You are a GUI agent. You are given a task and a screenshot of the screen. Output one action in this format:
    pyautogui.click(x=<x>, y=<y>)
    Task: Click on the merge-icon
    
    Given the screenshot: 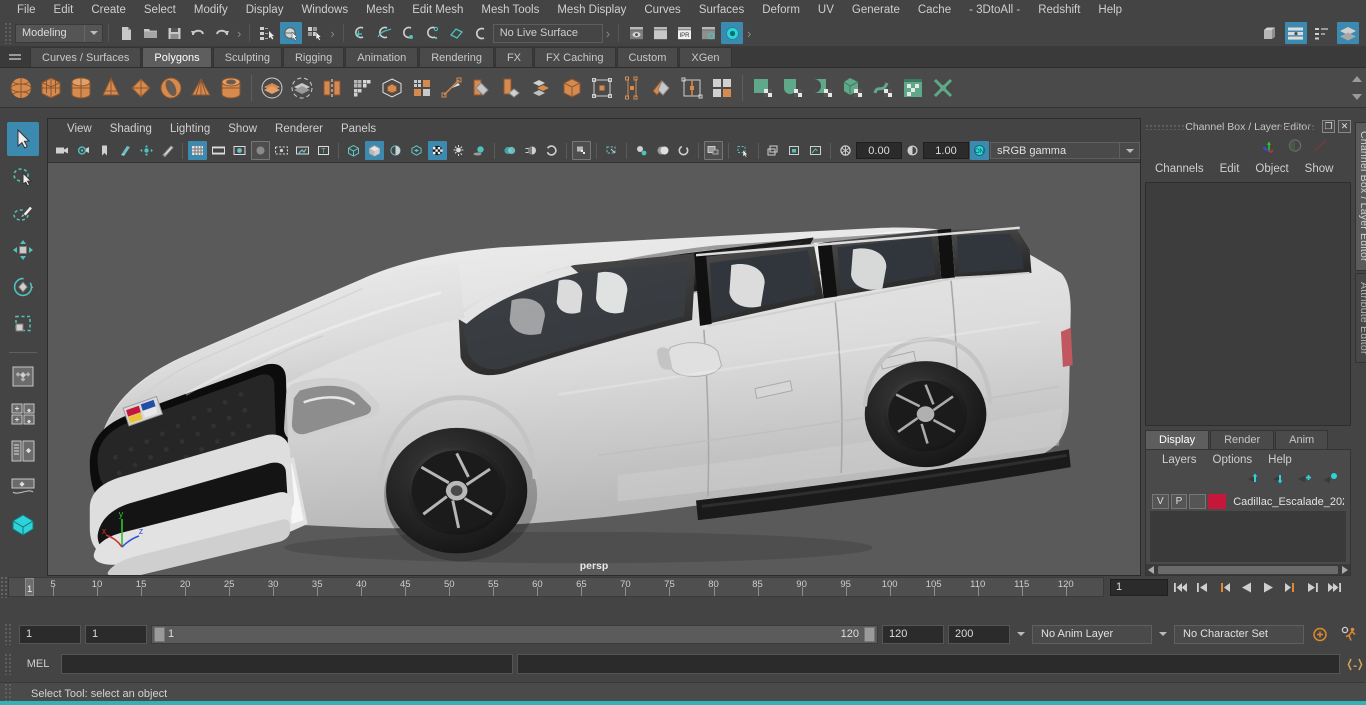 What is the action you would take?
    pyautogui.click(x=542, y=88)
    